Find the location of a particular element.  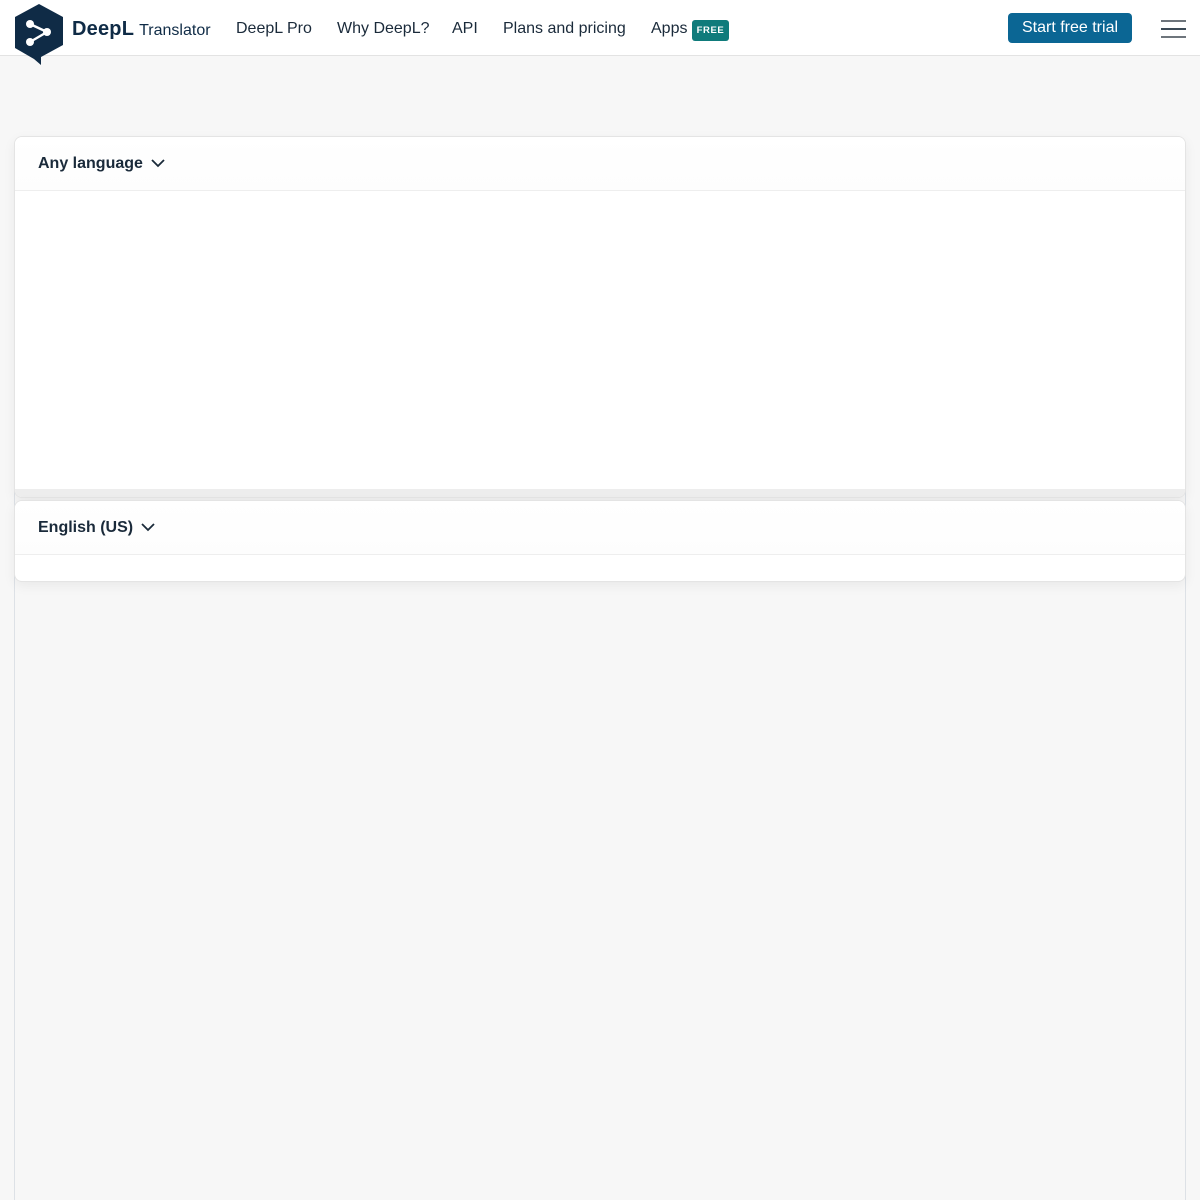

target-text-output is located at coordinates (600, 568).